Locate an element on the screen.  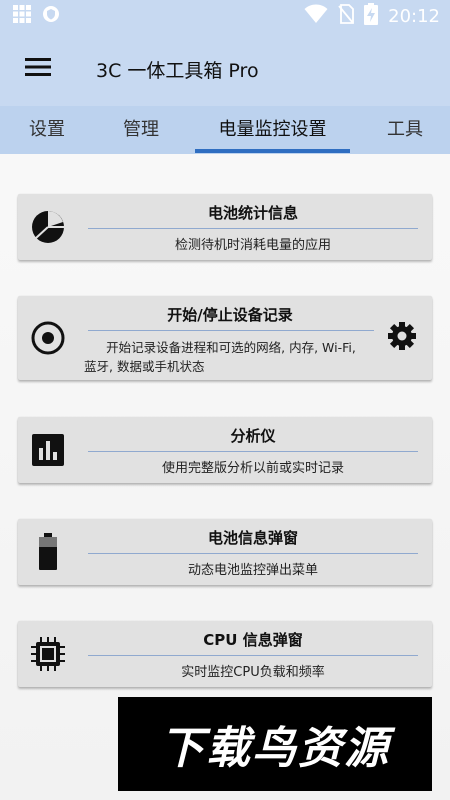
card-title: 分析仪 is located at coordinates (253, 436).